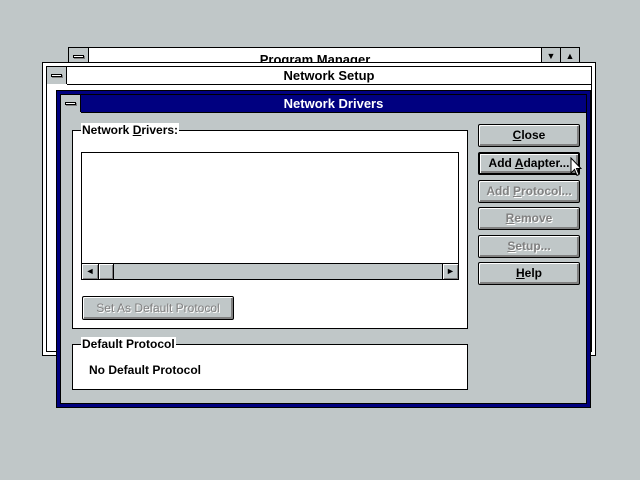 This screenshot has width=640, height=480. Describe the element at coordinates (71, 103) in the screenshot. I see `network-drivers-system-menu-icon` at that location.